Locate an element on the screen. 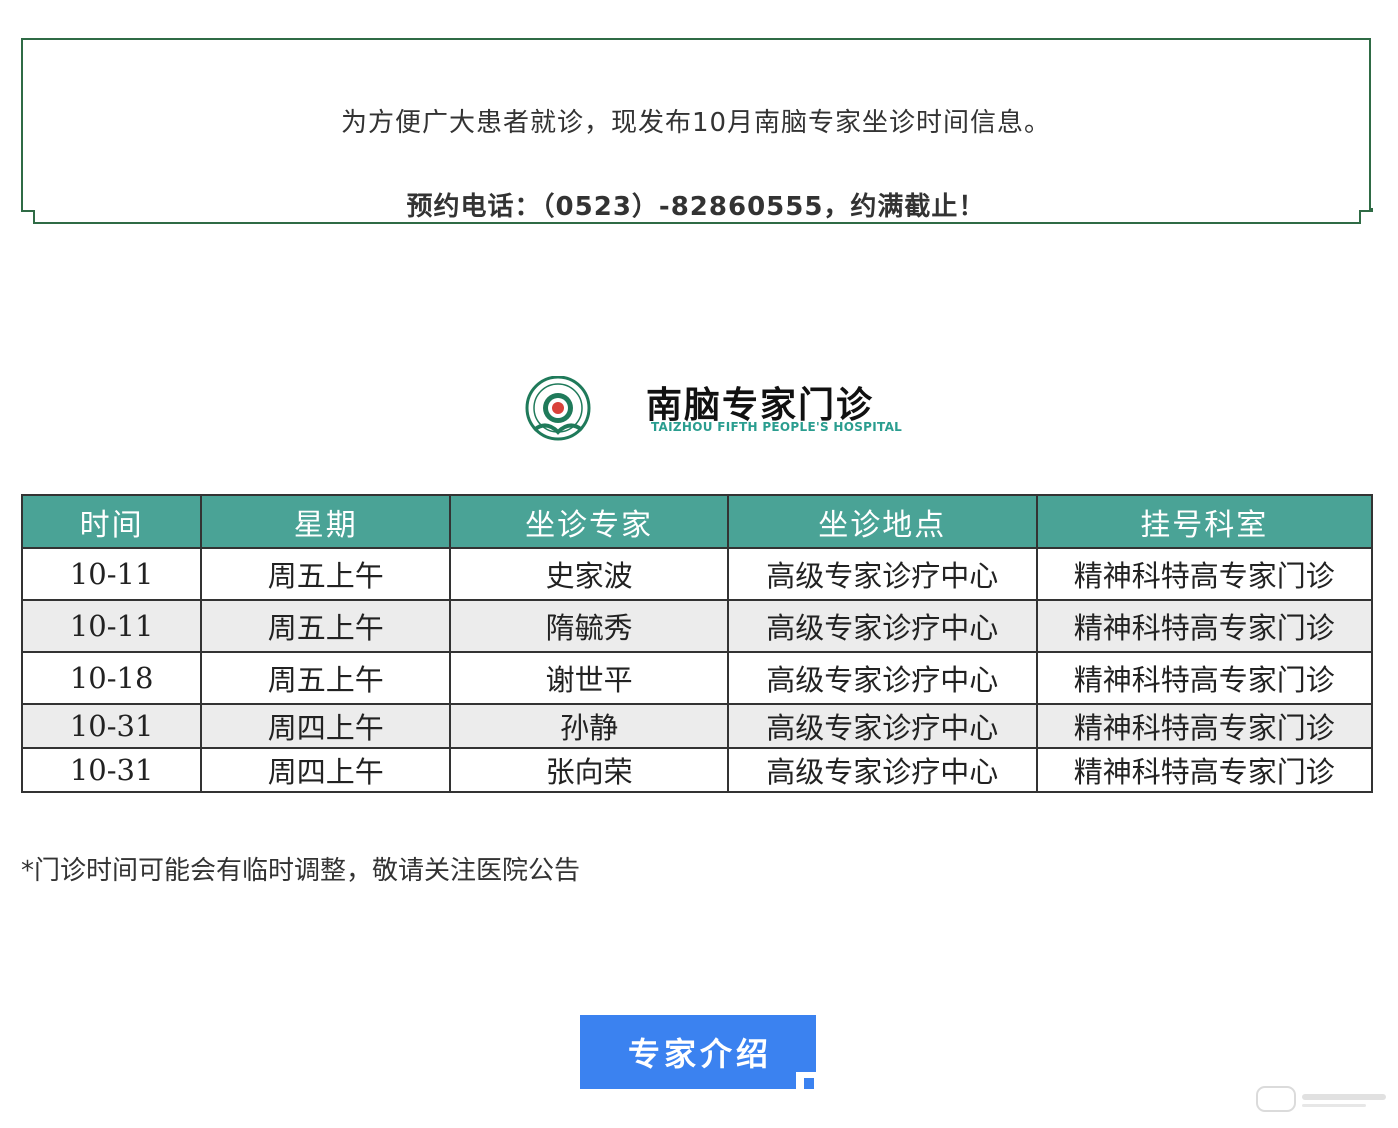  cell-expert: 张向荣 is located at coordinates (589, 770).